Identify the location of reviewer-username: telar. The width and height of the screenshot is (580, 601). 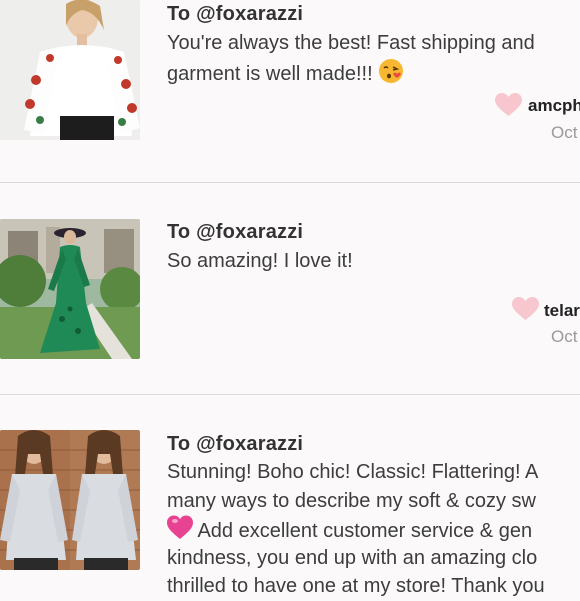
(562, 311).